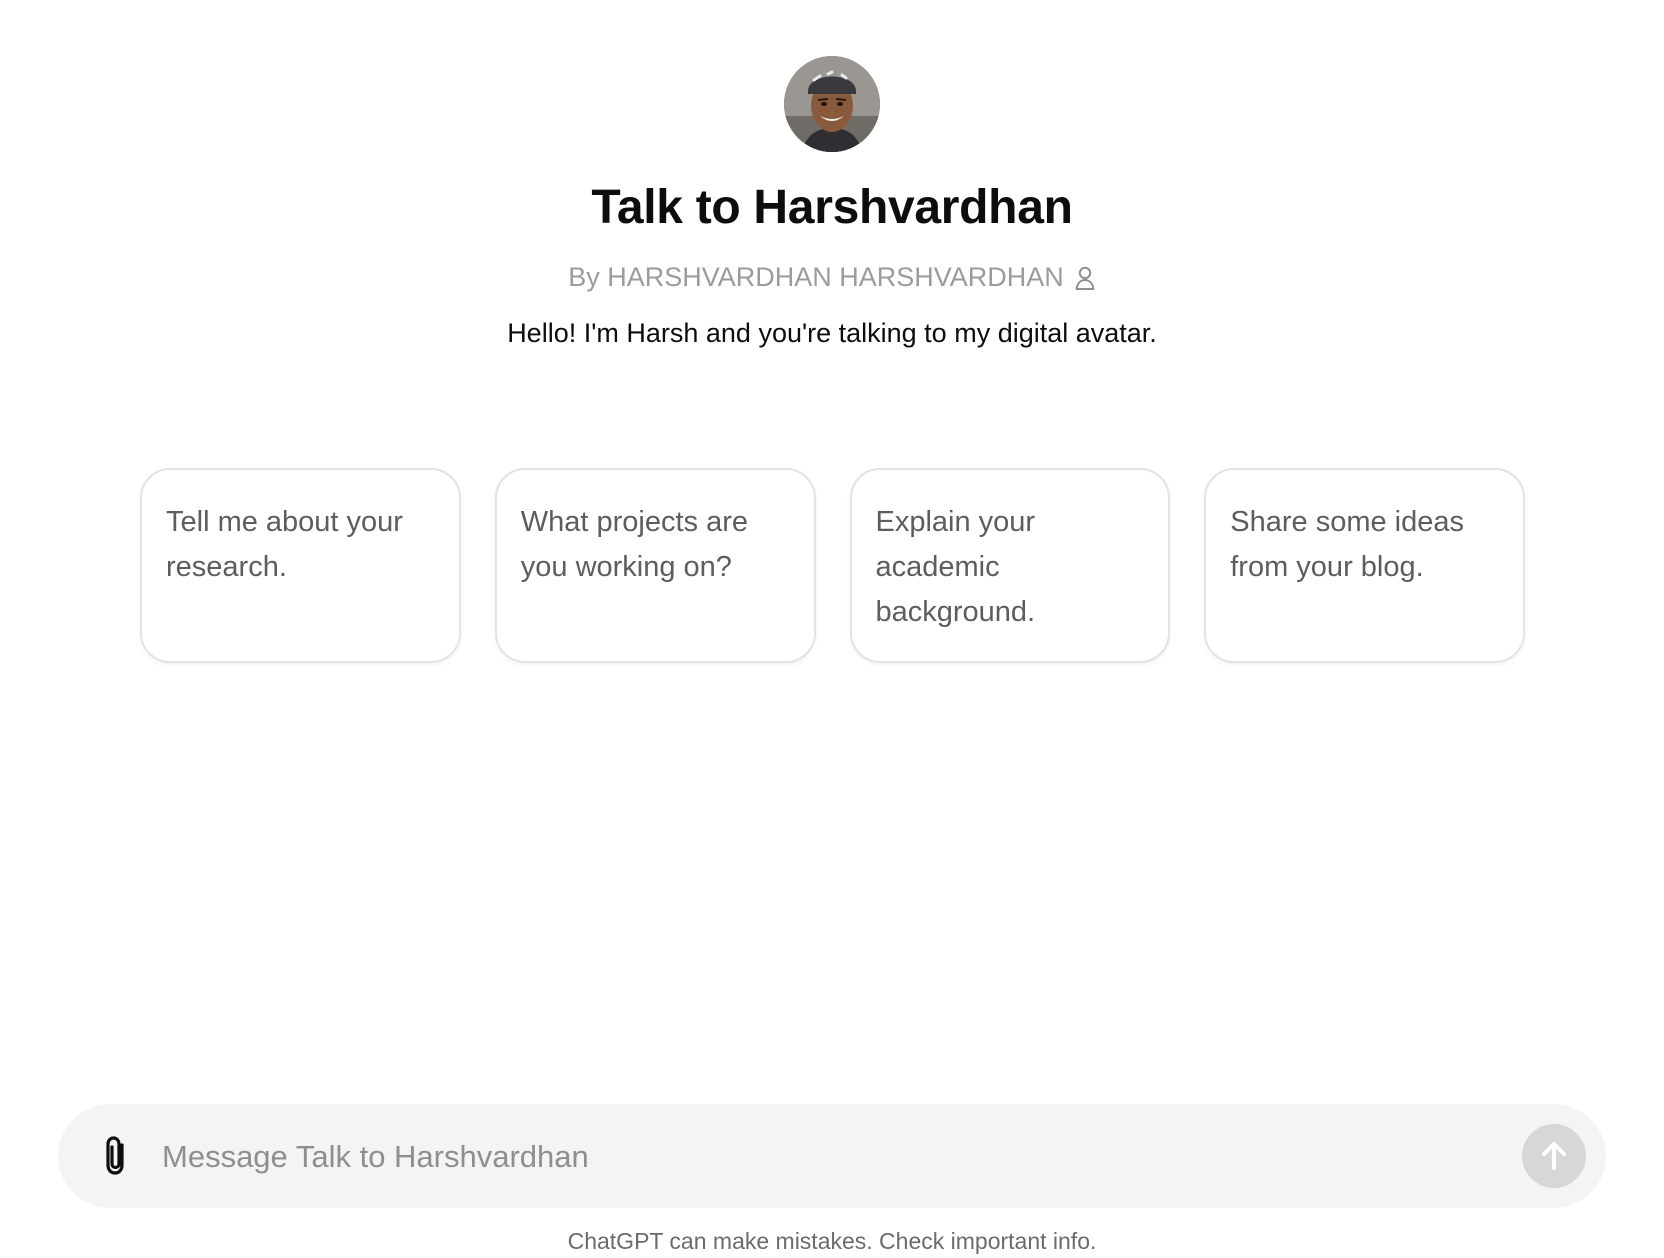 The image size is (1664, 1258). Describe the element at coordinates (116, 1156) in the screenshot. I see `paperclip-icon` at that location.